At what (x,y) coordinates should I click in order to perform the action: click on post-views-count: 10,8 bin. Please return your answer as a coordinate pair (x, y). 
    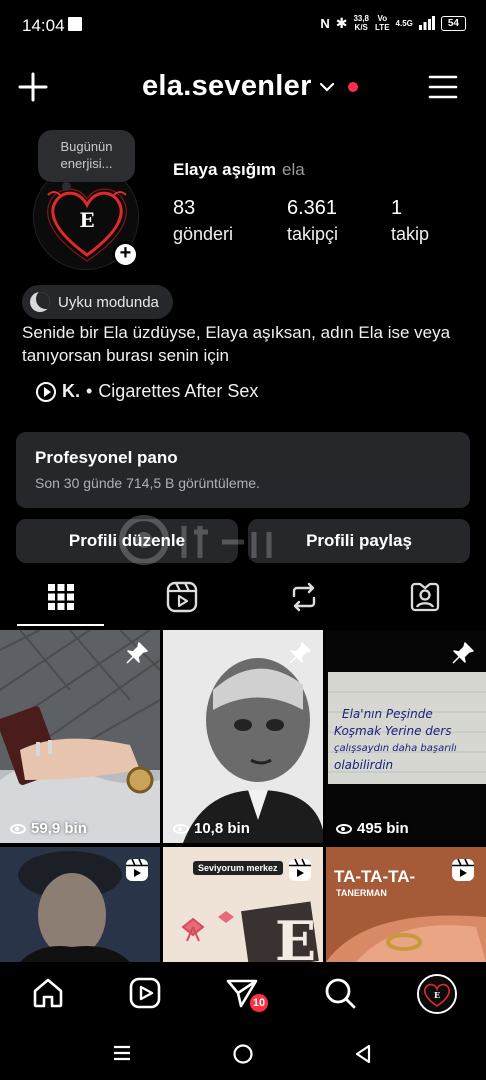
    Looking at the image, I should click on (222, 828).